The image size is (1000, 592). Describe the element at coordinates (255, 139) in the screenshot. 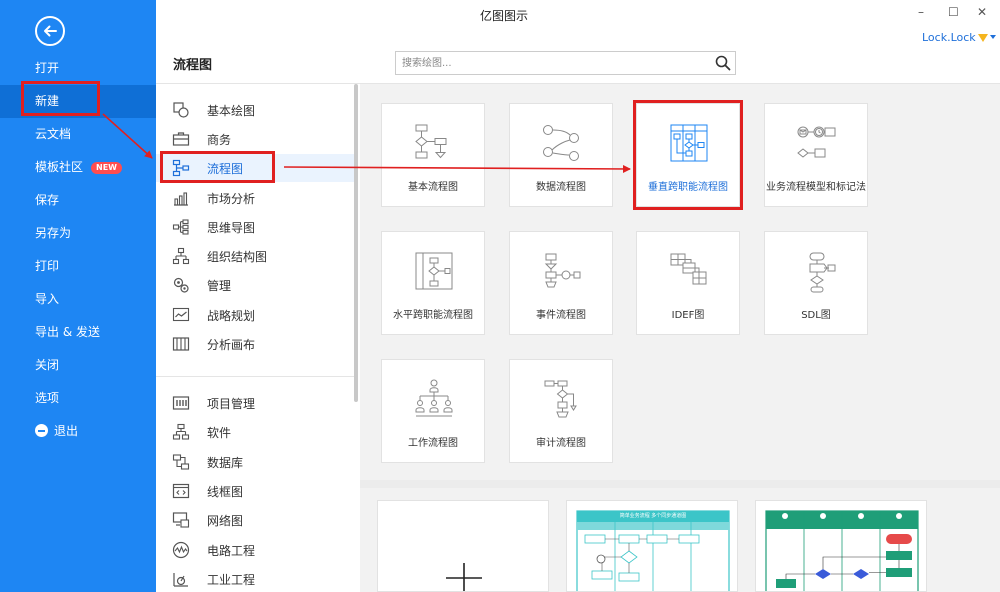

I see `category-business: 商务` at that location.